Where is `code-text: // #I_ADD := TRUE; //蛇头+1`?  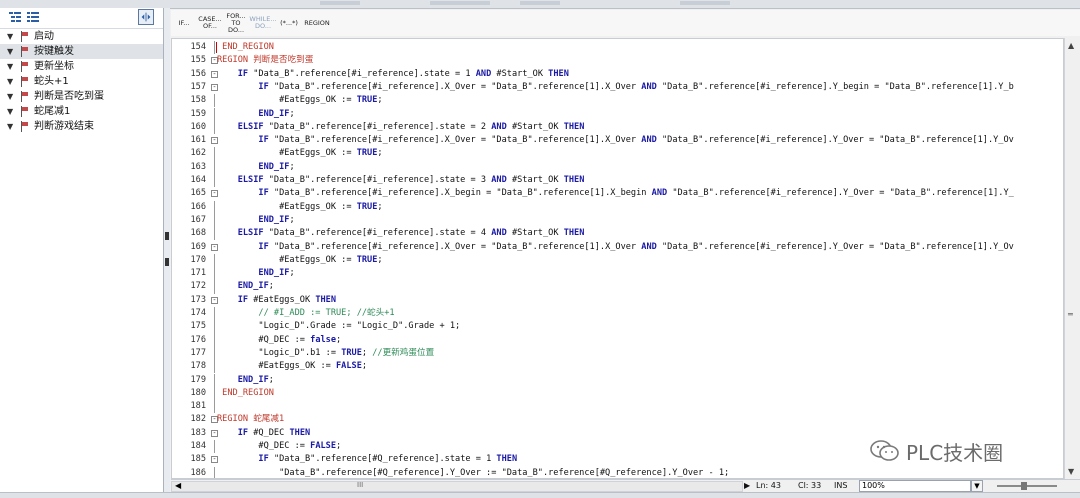 code-text: // #I_ADD := TRUE; //蛇头+1 is located at coordinates (306, 313).